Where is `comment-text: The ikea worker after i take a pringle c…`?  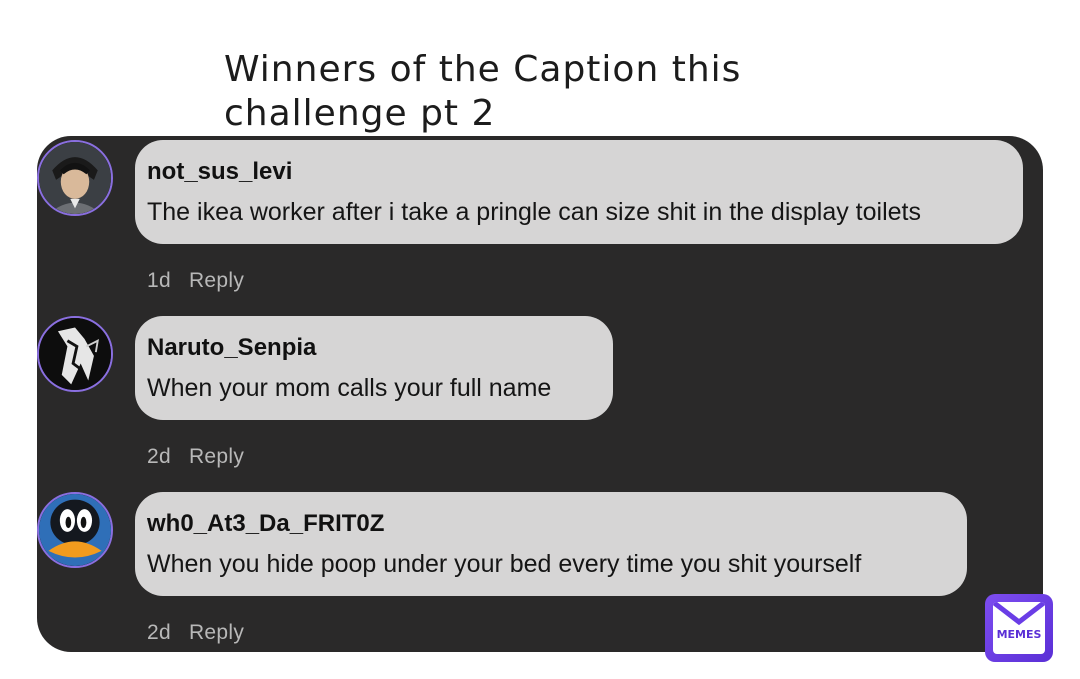
comment-text: The ikea worker after i take a pringle c… is located at coordinates (534, 212).